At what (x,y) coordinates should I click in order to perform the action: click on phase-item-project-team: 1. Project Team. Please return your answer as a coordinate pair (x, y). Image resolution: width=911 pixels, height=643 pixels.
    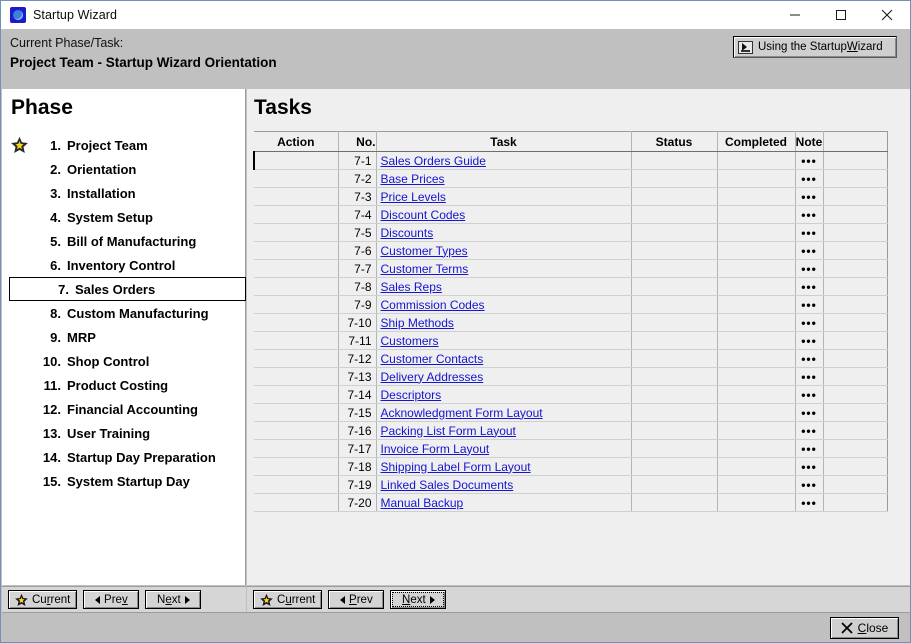
    Looking at the image, I should click on (124, 145).